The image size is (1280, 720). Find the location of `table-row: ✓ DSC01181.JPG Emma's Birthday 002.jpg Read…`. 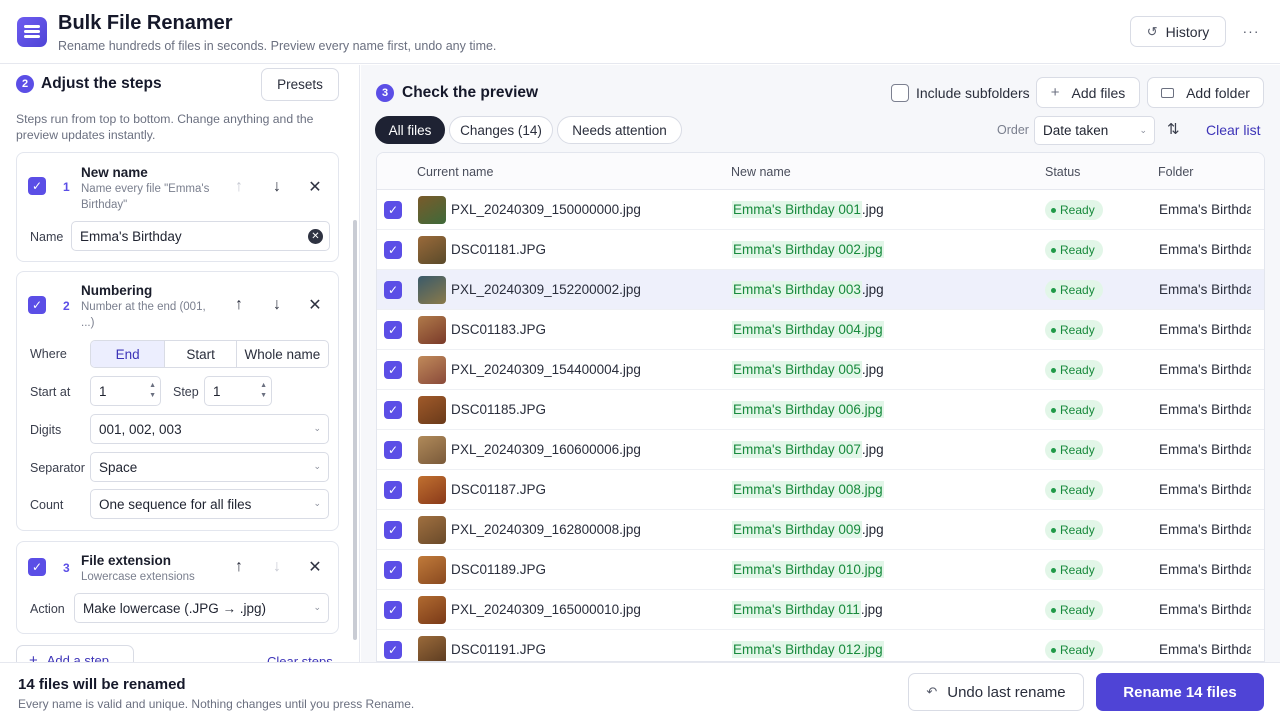

table-row: ✓ DSC01181.JPG Emma's Birthday 002.jpg Read… is located at coordinates (820, 250).